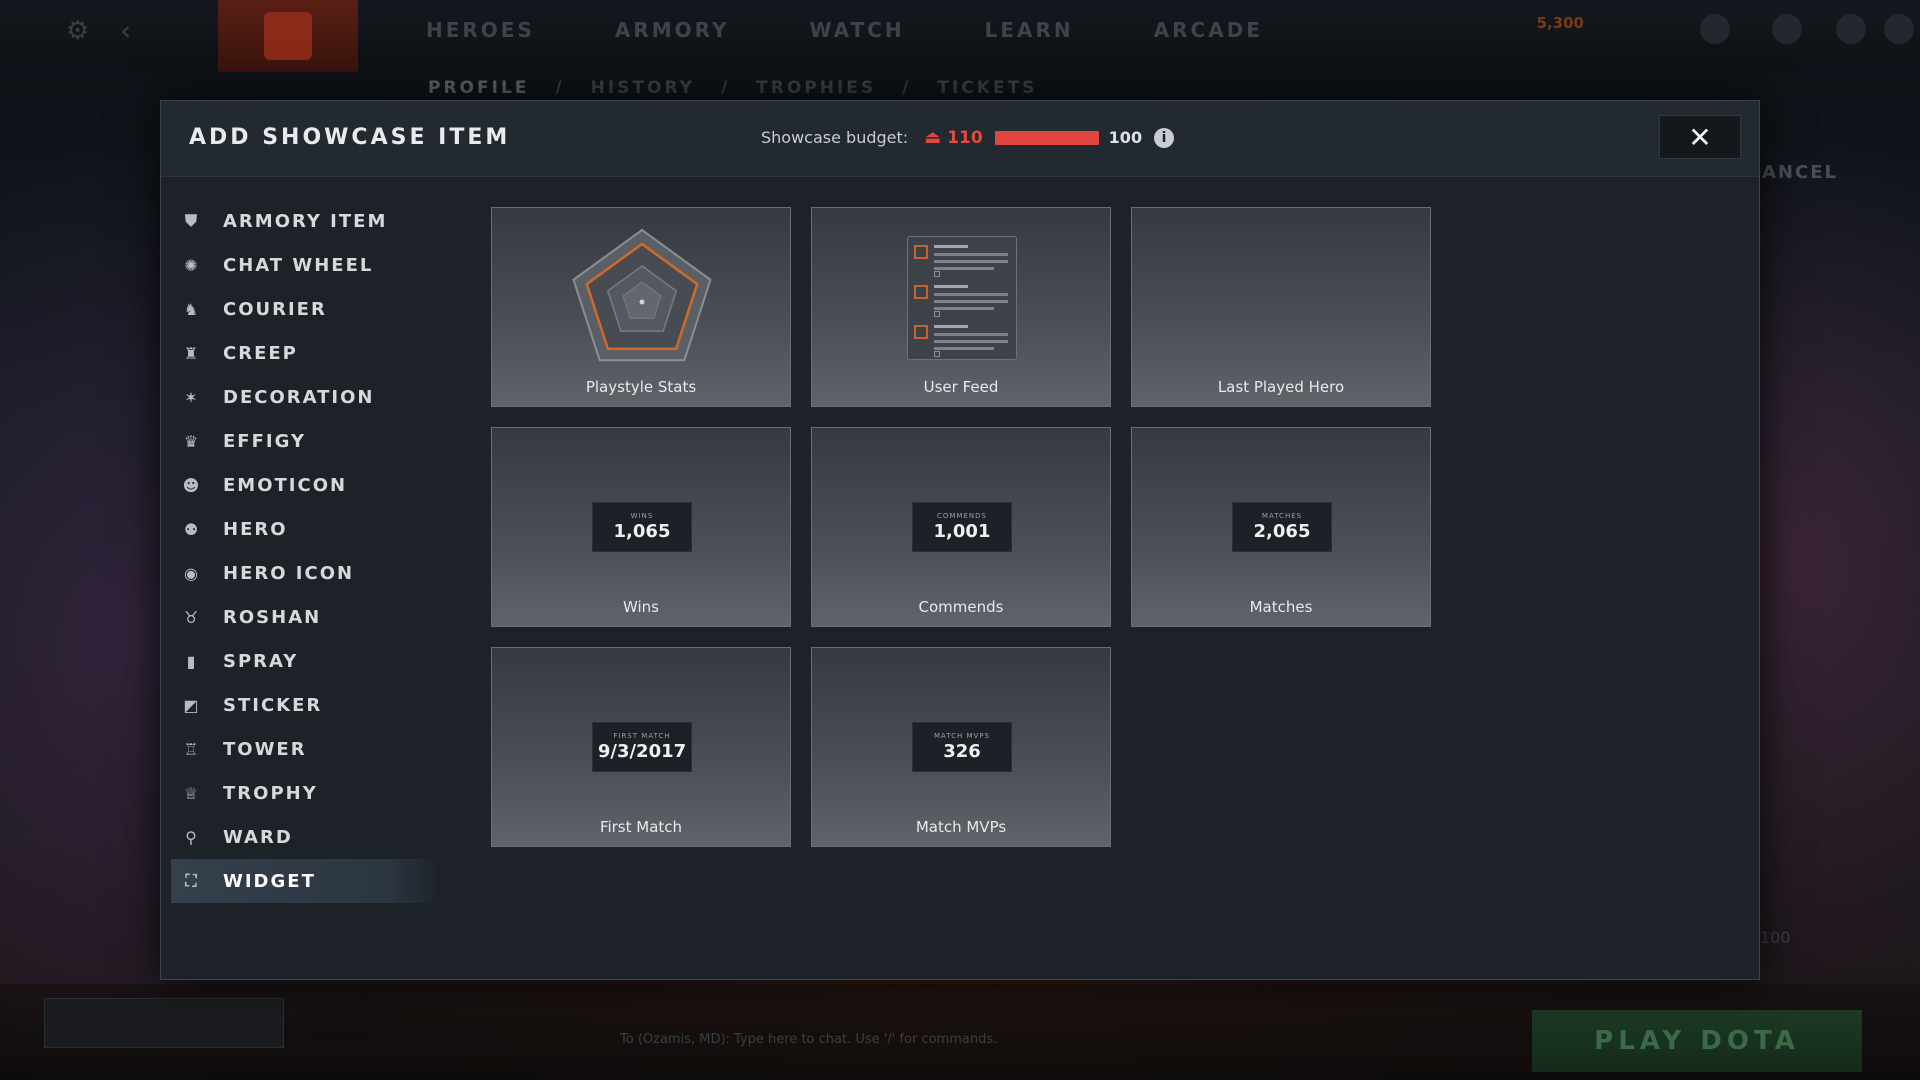 Image resolution: width=1920 pixels, height=1080 pixels. I want to click on friends-icon, so click(1715, 29).